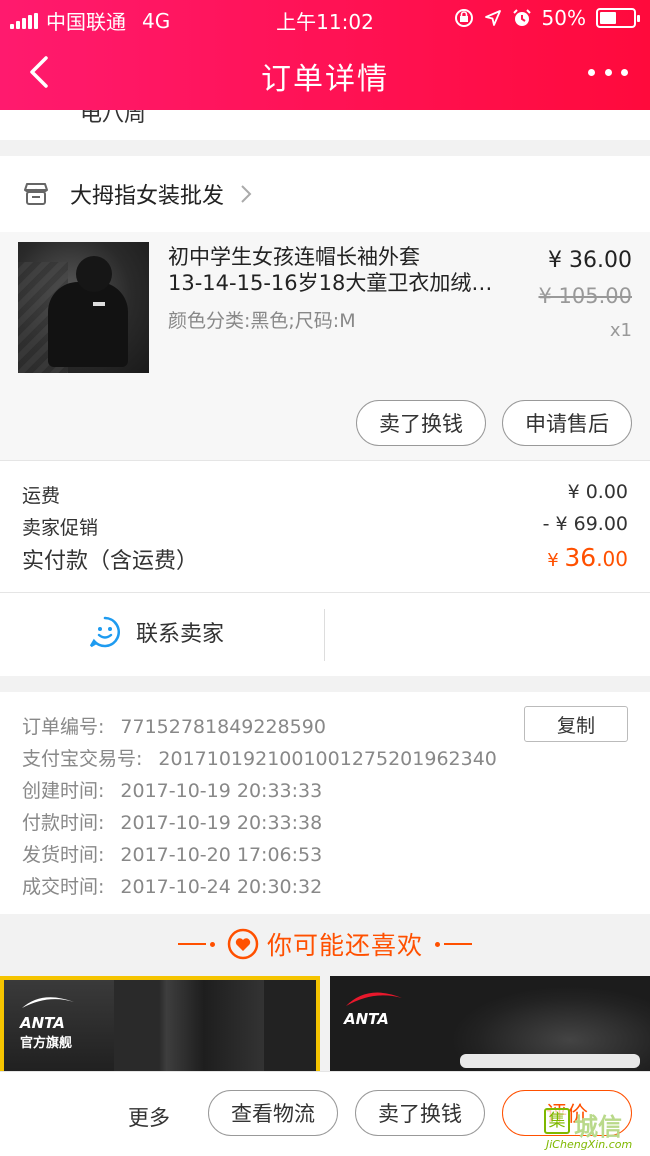 The width and height of the screenshot is (650, 1156). I want to click on status-bar: 中国联通 4G 上午11:02 50%, so click(325, 18).